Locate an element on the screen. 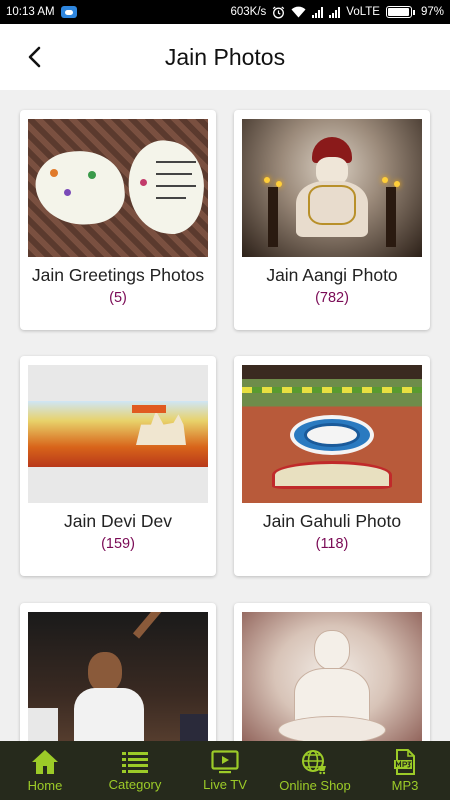 The image size is (450, 800). nav-mp3: MP3 is located at coordinates (405, 770).